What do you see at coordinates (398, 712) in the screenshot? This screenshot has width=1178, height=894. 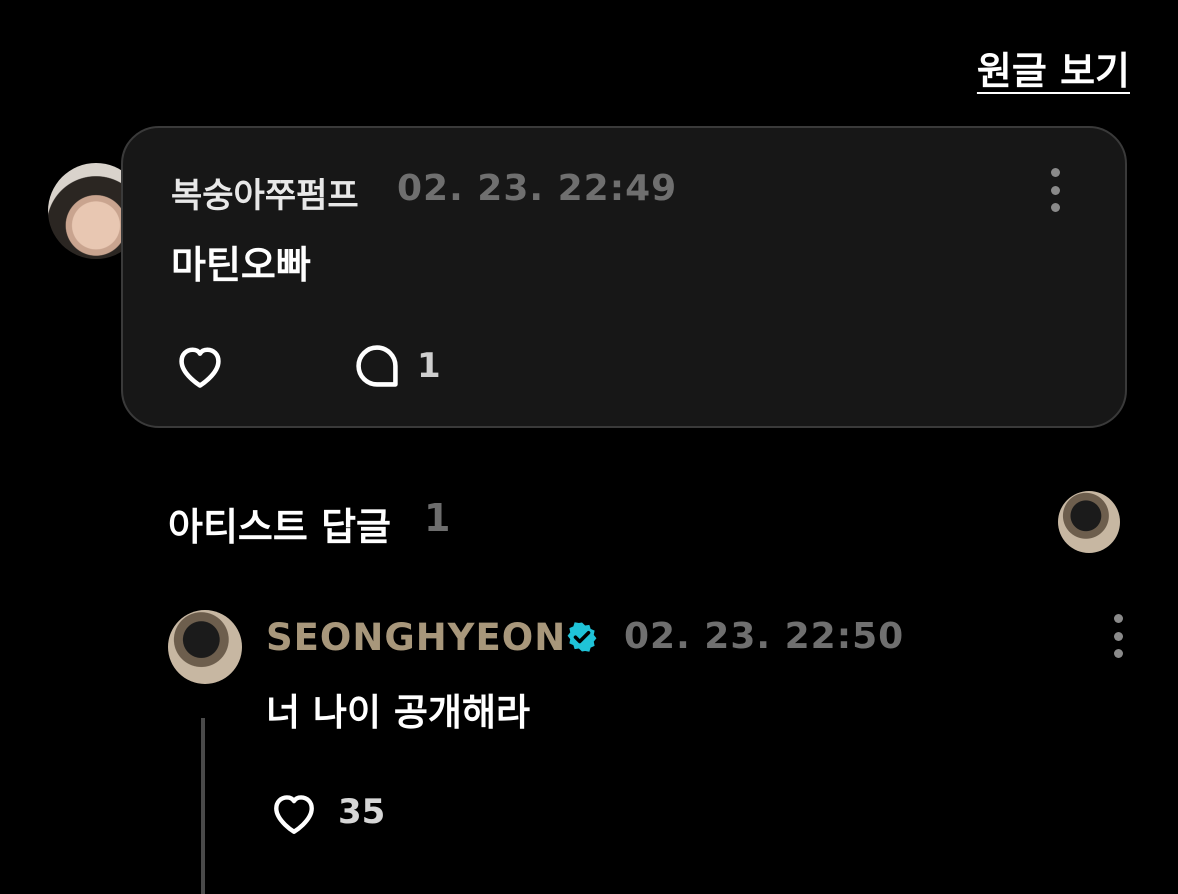 I see `artist-reply-text: 너 나이 공개해라` at bounding box center [398, 712].